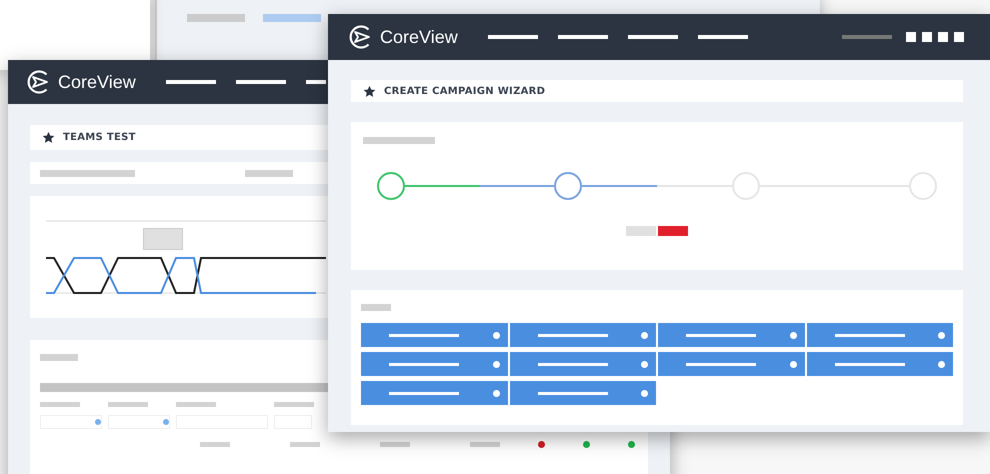 The width and height of the screenshot is (990, 474). Describe the element at coordinates (465, 91) in the screenshot. I see `page-title: CREATE CAMPAIGN WIZARD` at that location.